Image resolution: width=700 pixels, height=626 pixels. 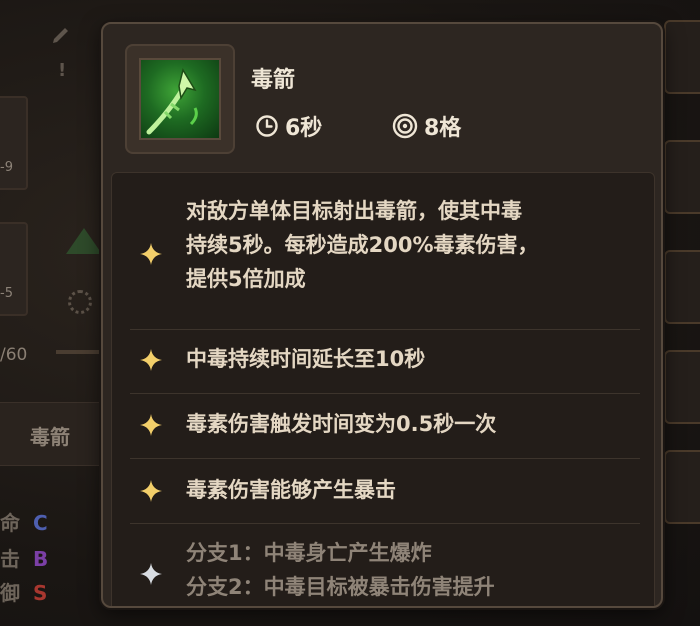 I want to click on target-icon, so click(x=405, y=126).